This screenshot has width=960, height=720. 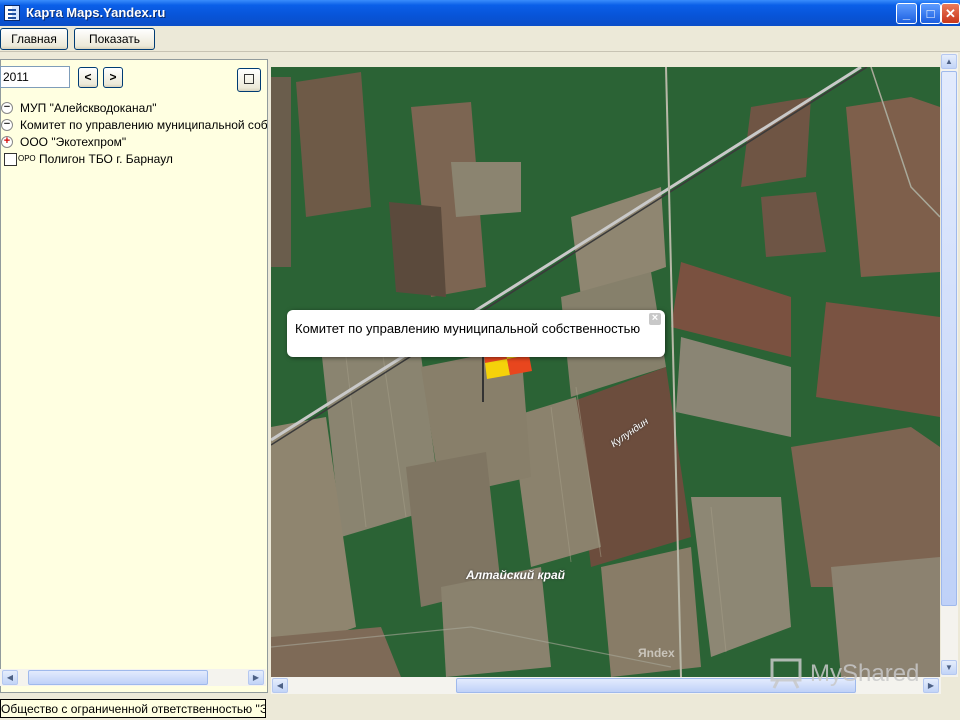 What do you see at coordinates (7, 142) in the screenshot?
I see `expand-icon: +` at bounding box center [7, 142].